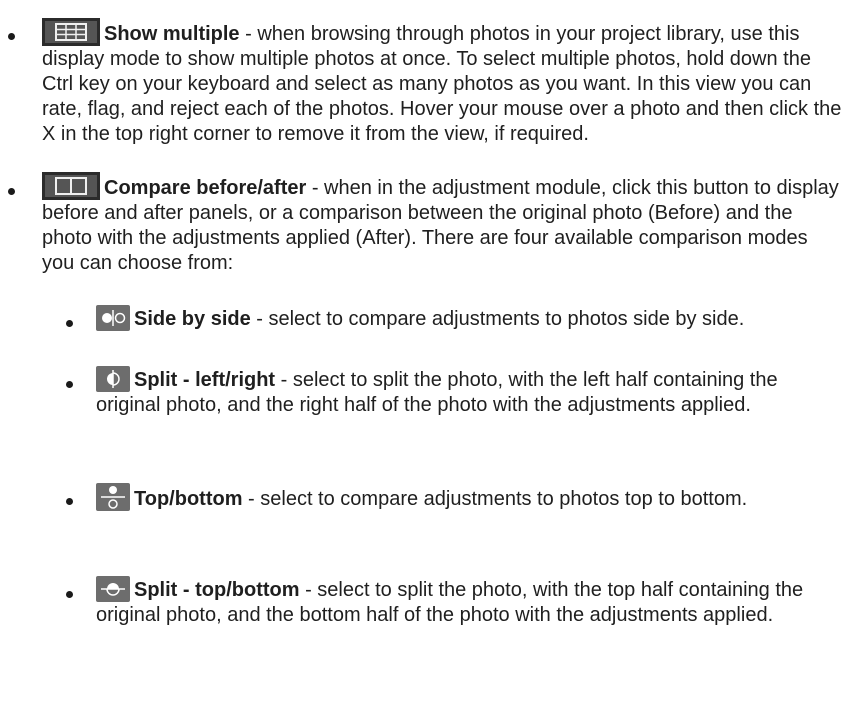 This screenshot has height=720, width=854. I want to click on item-title: Show multiple, so click(172, 34).